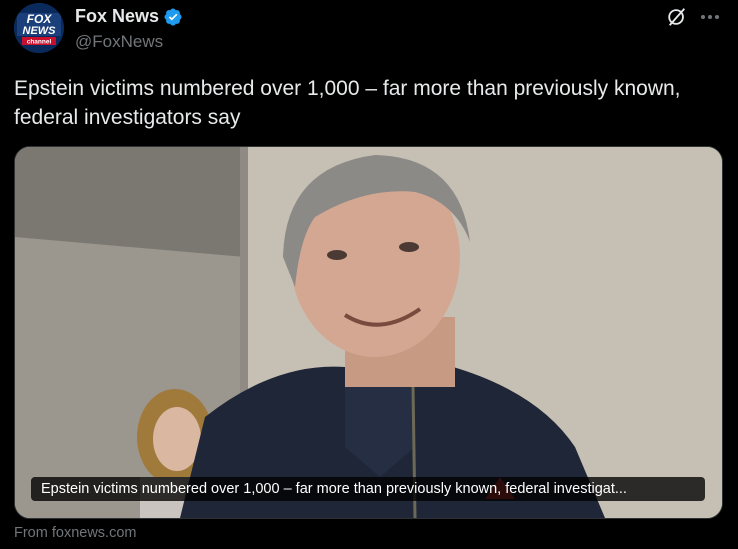  I want to click on author-handle: @FoxNews, so click(119, 42).